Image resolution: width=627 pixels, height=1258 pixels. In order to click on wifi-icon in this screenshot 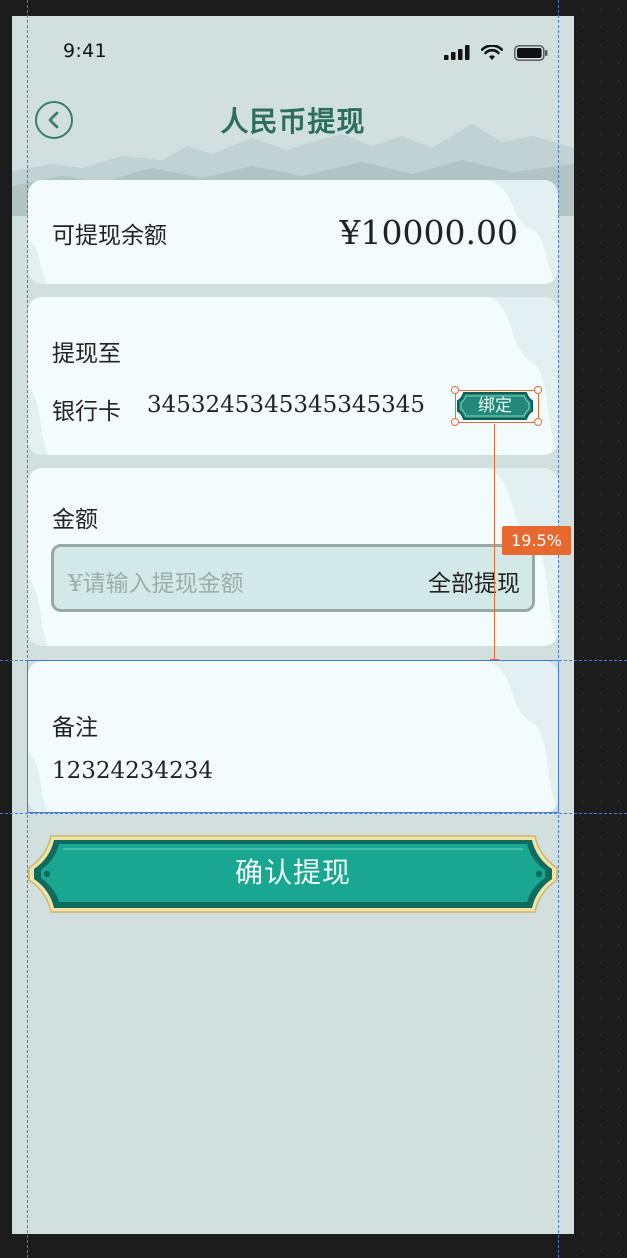, I will do `click(491, 52)`.